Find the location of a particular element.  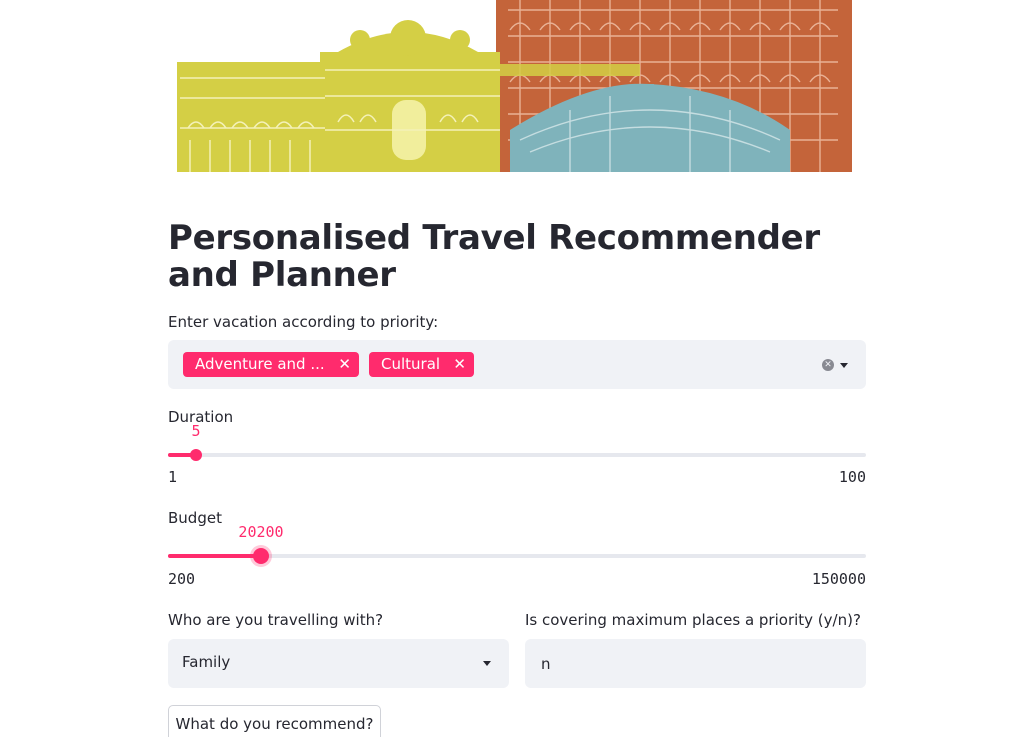

vacation-label: Enter vacation according to priority: is located at coordinates (303, 322).